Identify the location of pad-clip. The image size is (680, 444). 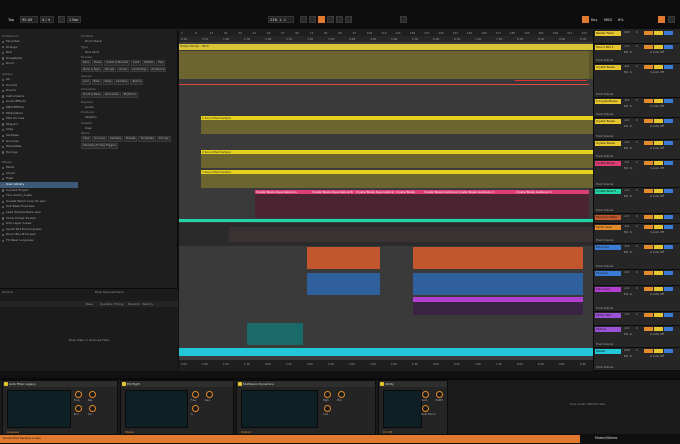
(384, 65).